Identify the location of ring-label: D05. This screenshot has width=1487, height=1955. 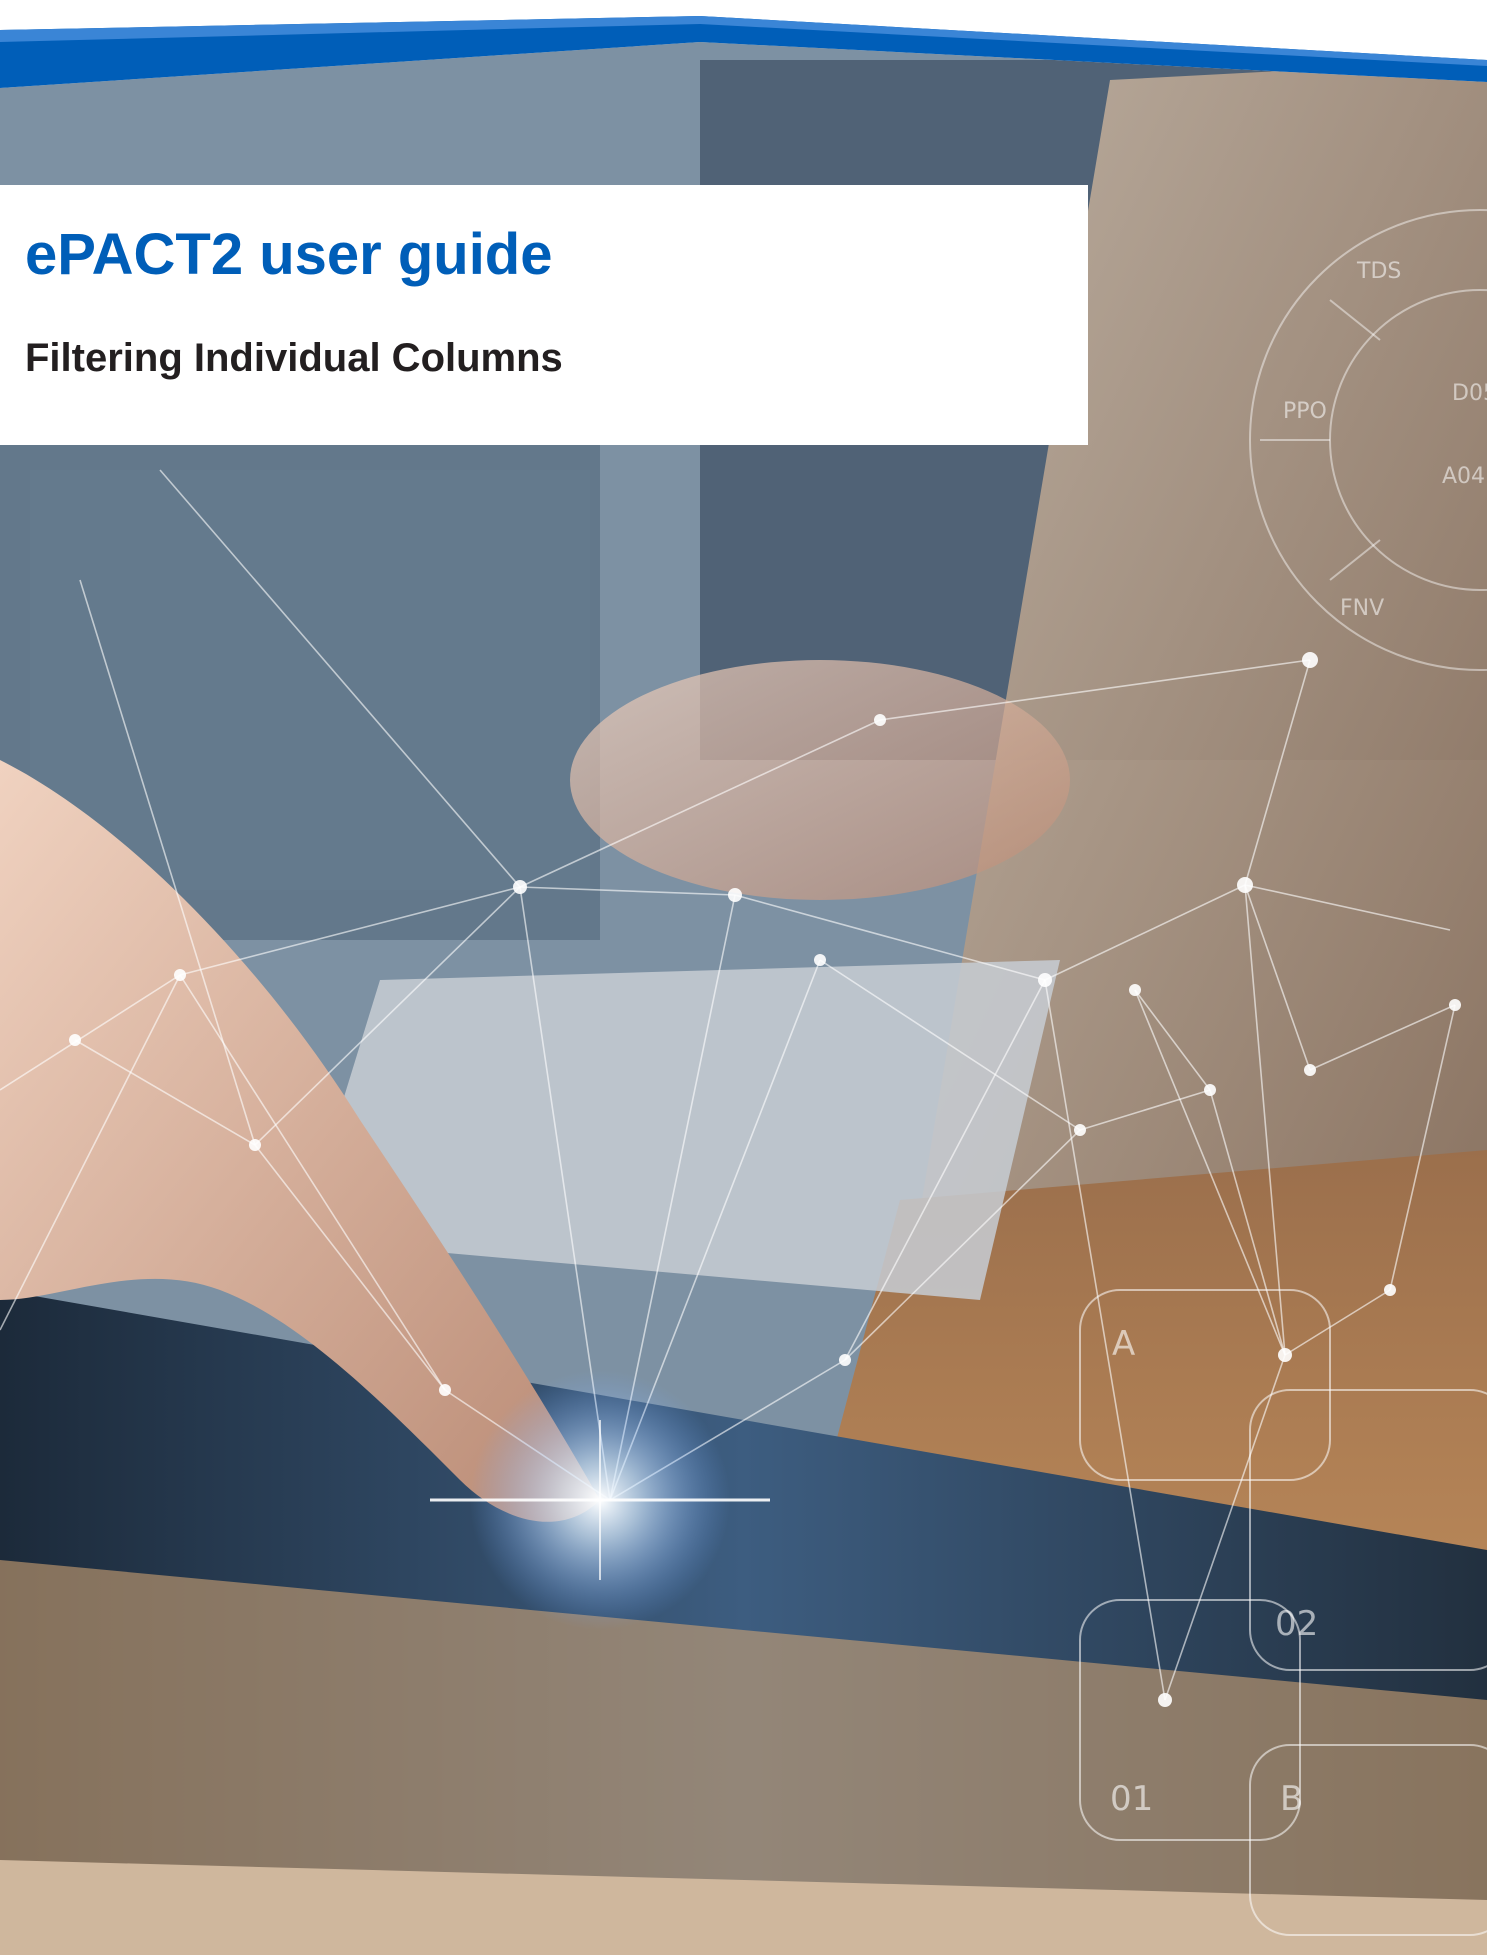
(1469, 393).